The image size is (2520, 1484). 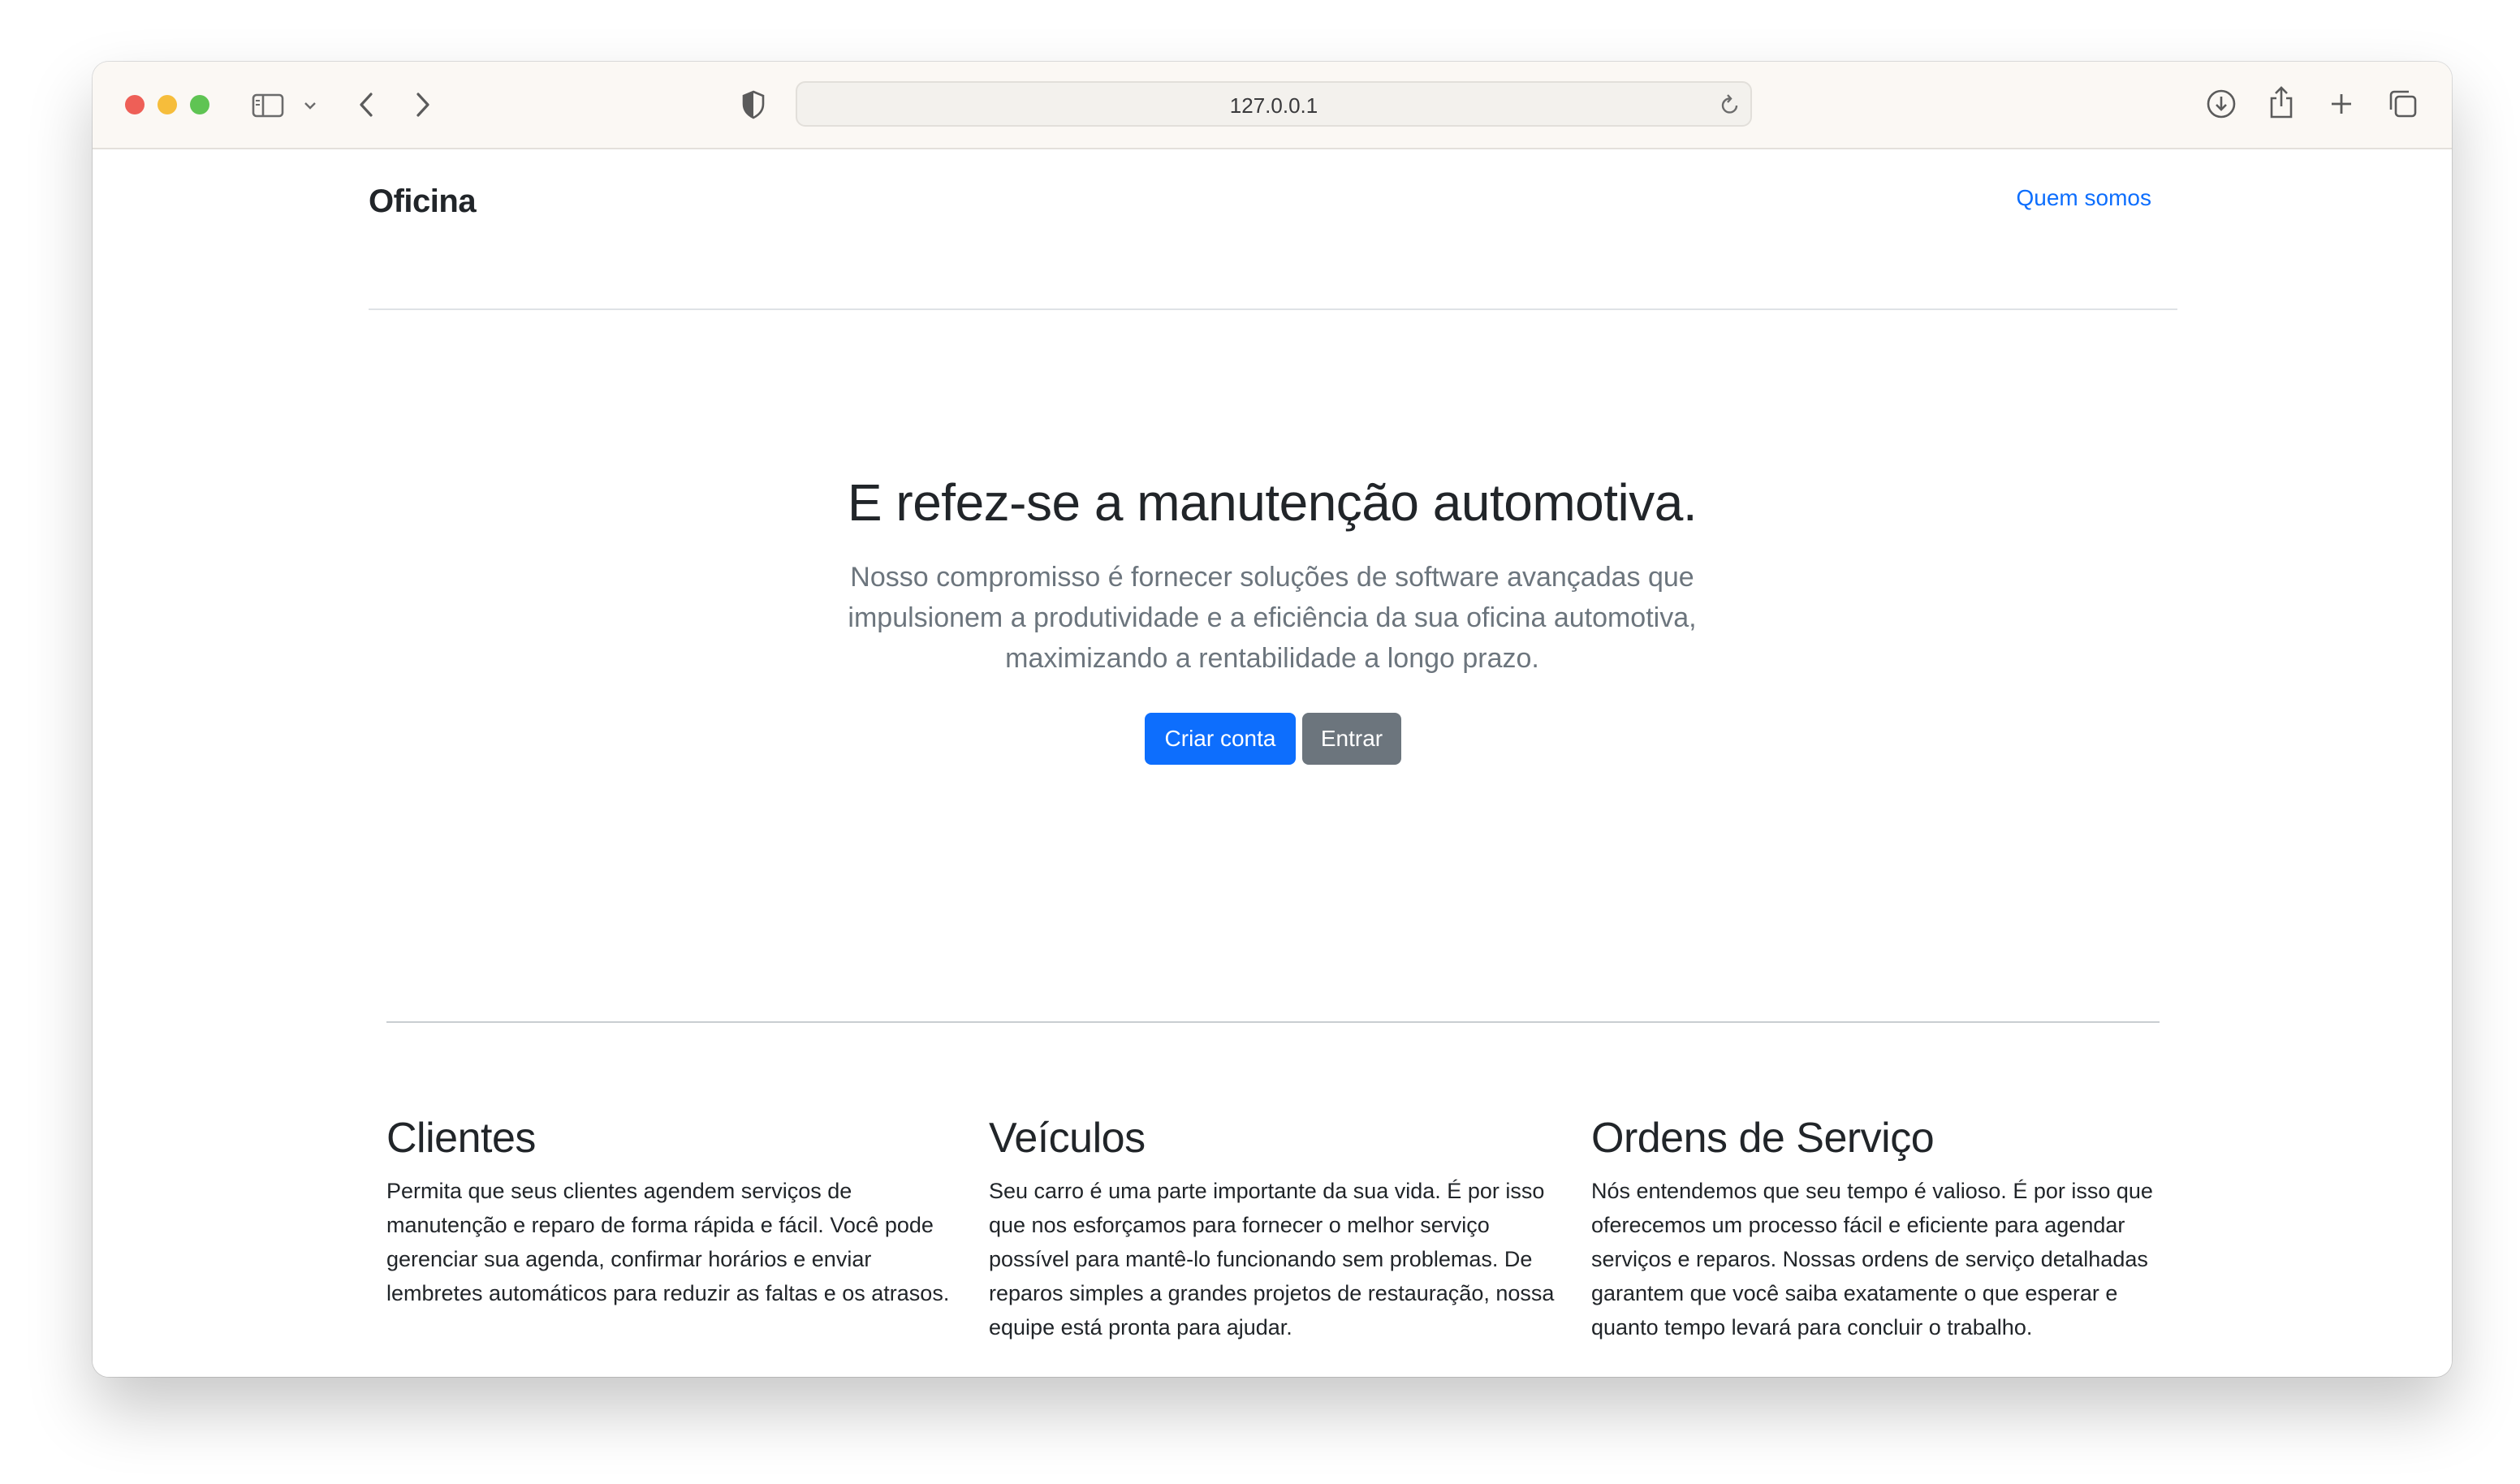 I want to click on feature-title: Clientes, so click(x=461, y=1138).